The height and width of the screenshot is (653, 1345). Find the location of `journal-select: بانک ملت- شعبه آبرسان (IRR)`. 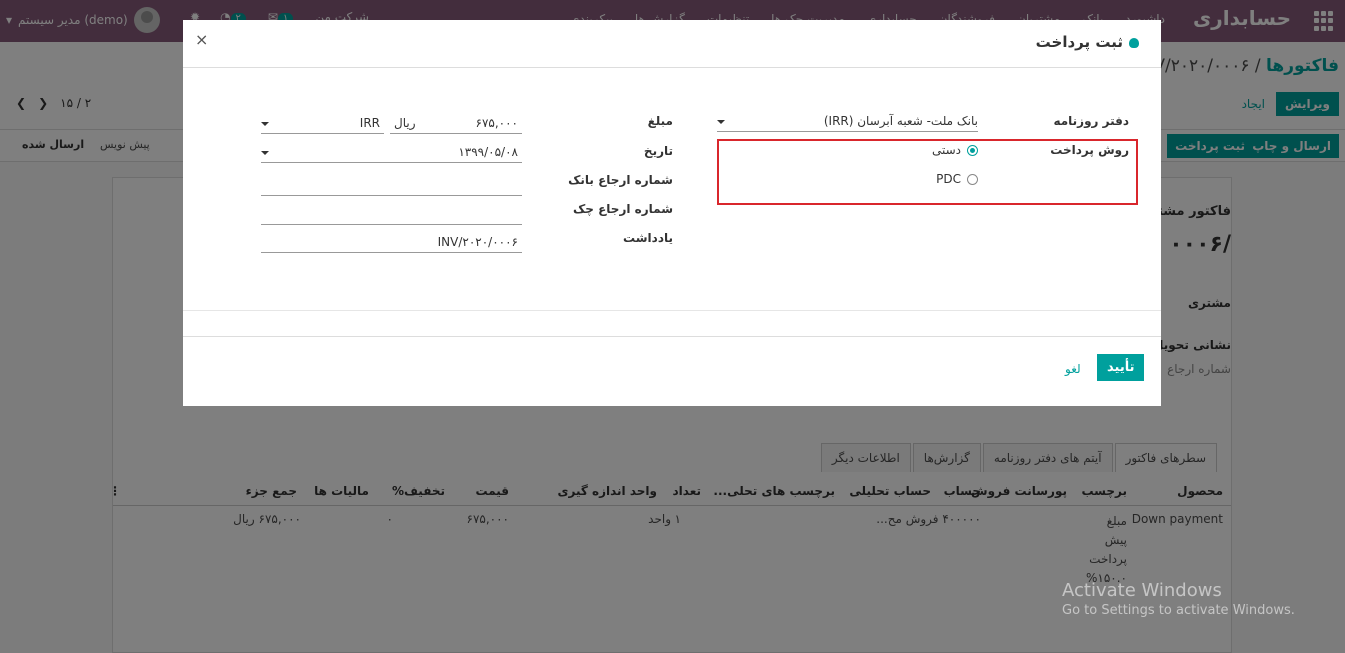

journal-select: بانک ملت- شعبه آبرسان (IRR) is located at coordinates (847, 122).